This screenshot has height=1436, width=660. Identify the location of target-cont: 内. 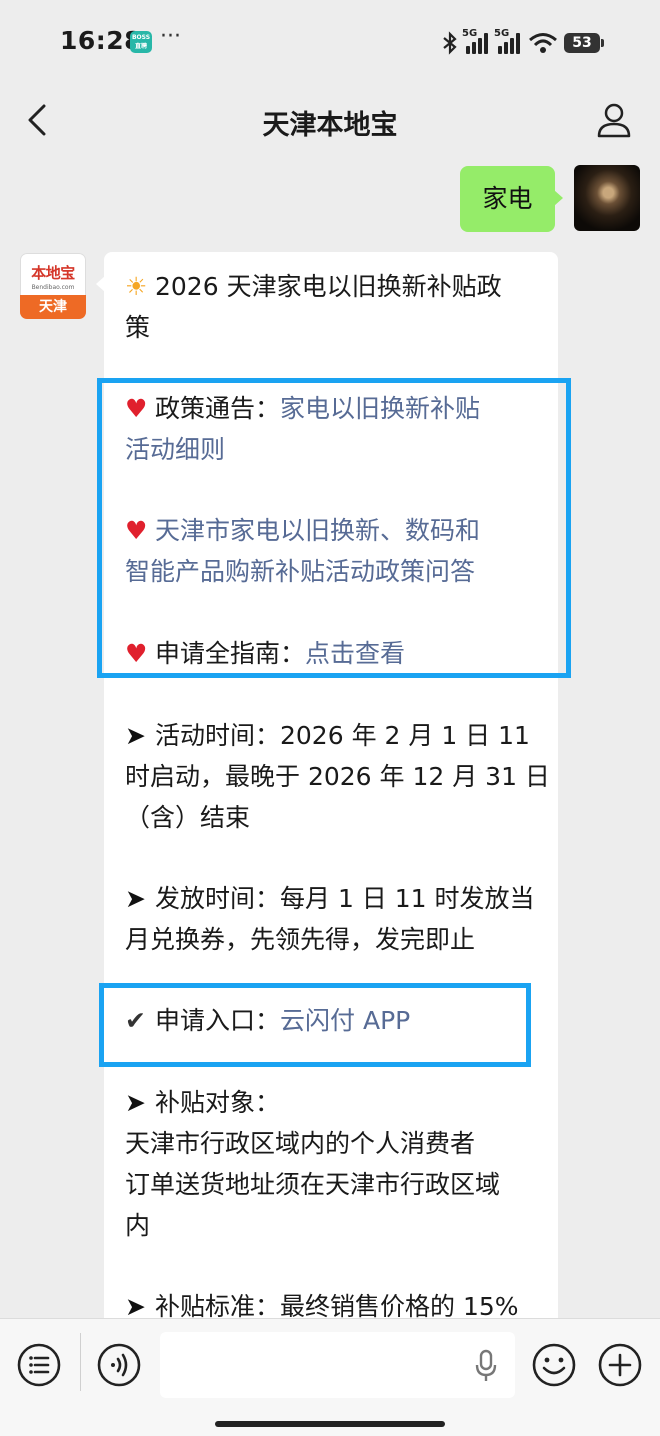
(138, 1225).